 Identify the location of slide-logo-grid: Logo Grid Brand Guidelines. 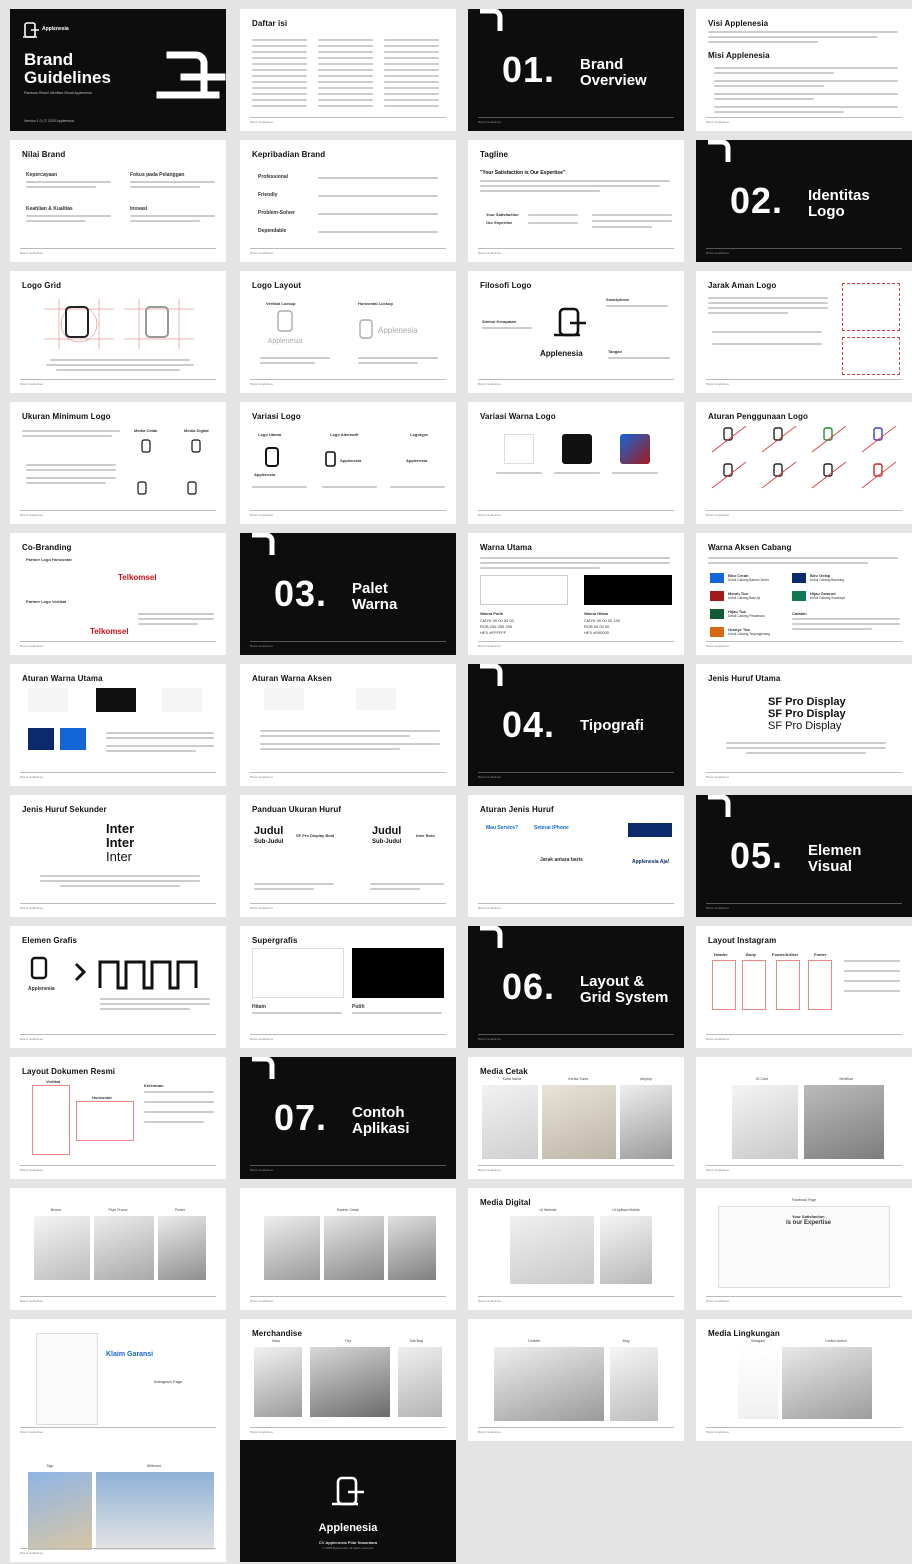
(118, 332).